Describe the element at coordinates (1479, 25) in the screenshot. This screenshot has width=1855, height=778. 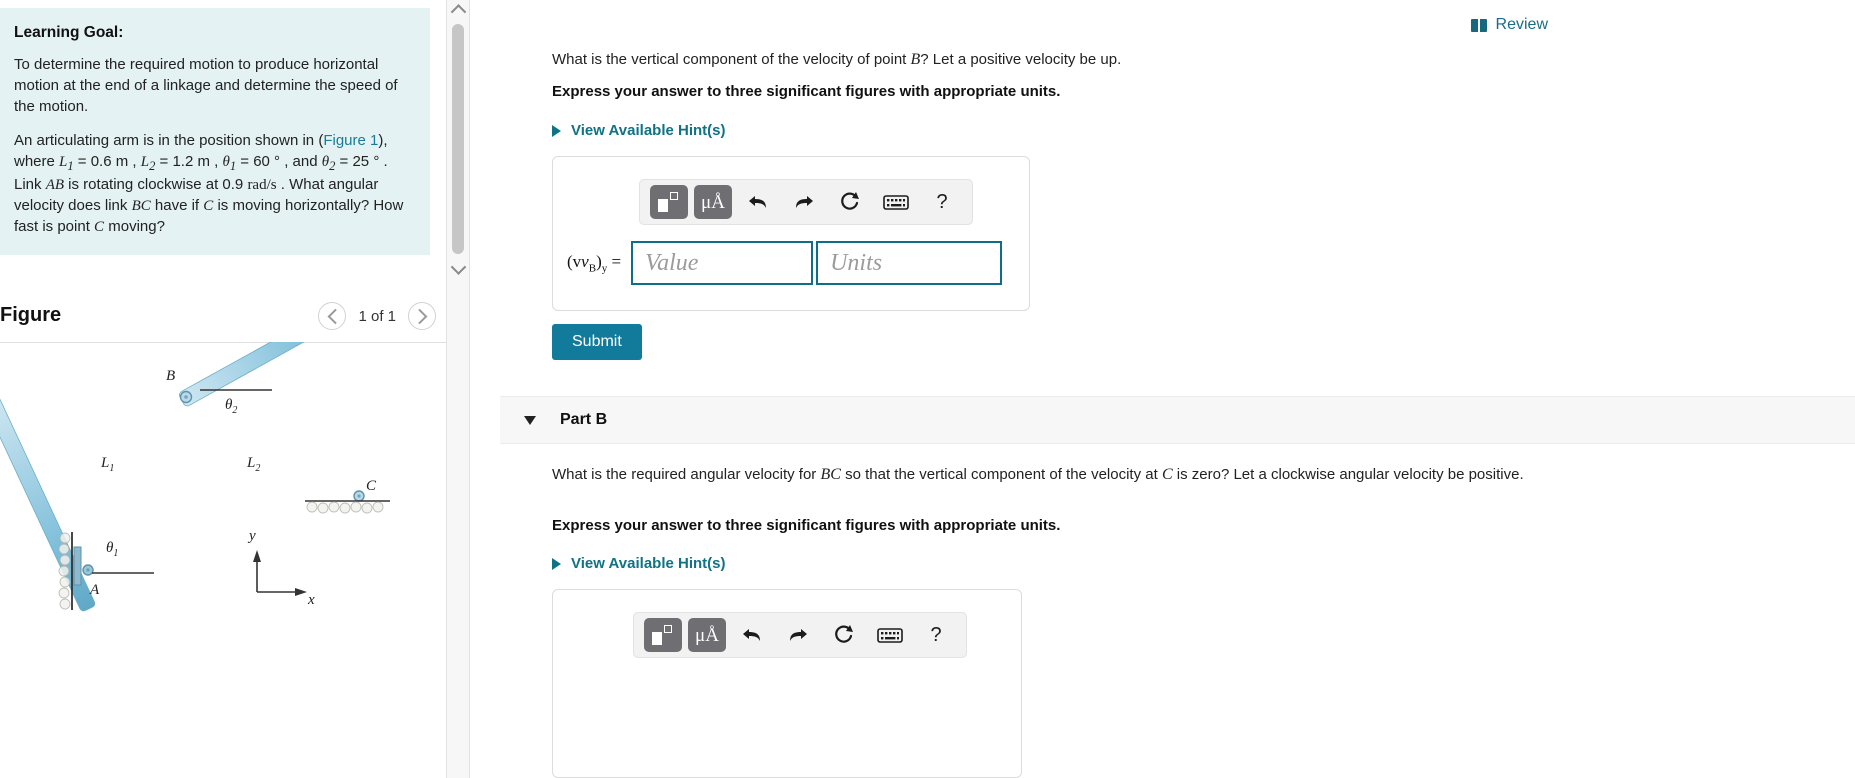
I see `book-icon` at that location.